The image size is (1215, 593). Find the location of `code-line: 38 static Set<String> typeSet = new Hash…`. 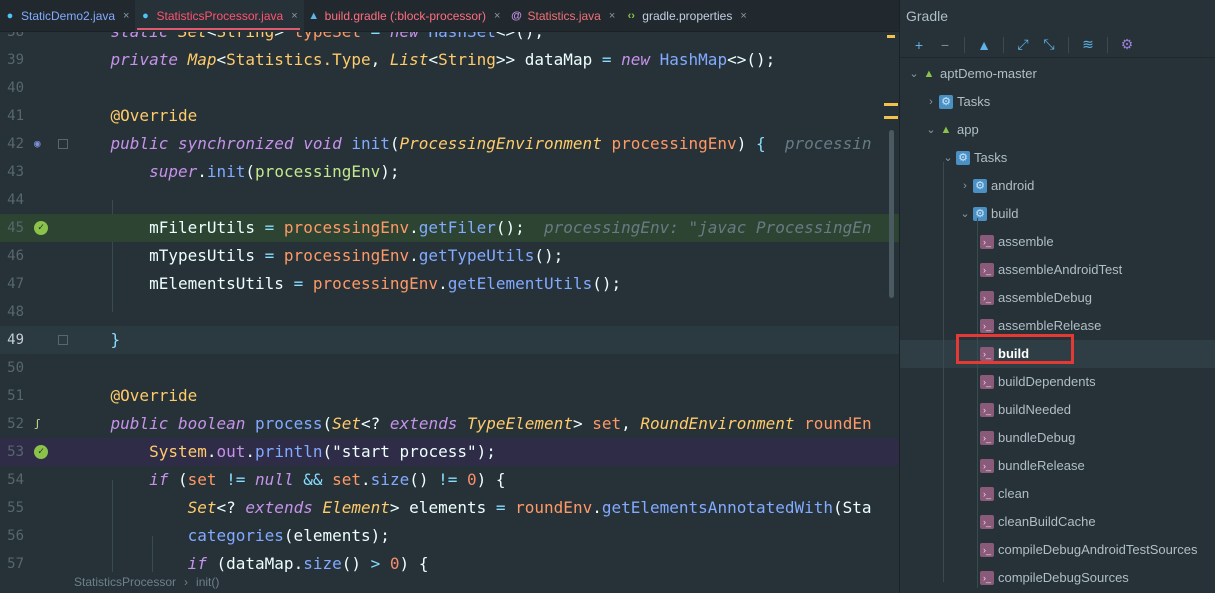

code-line: 38 static Set<String> typeSet = new Hash… is located at coordinates (449, 39).